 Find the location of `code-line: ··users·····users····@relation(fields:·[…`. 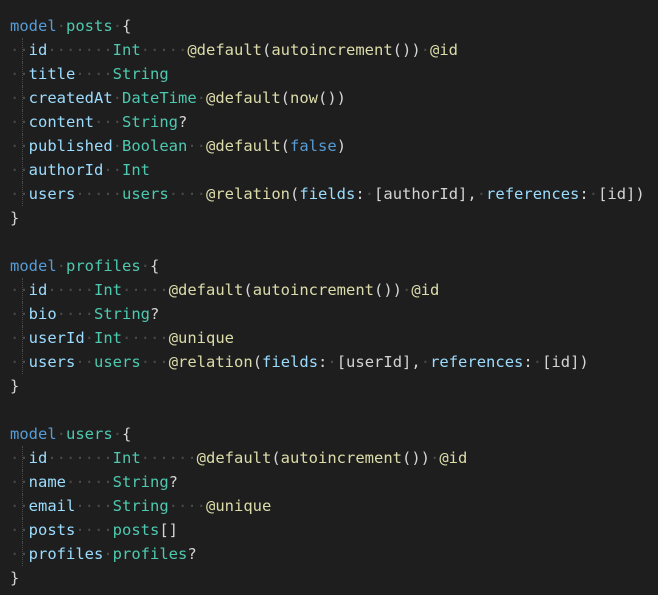

code-line: ··users·····users····@relation(fields:·[… is located at coordinates (327, 194).